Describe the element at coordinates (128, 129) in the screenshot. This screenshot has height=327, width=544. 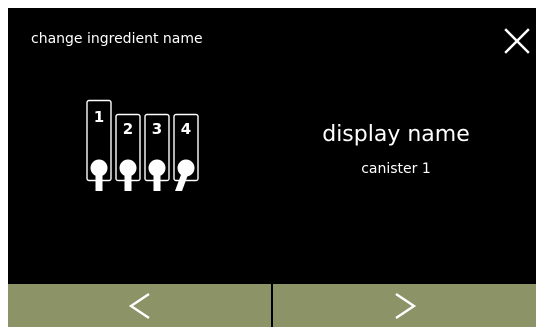
I see `canister-number: 2` at that location.